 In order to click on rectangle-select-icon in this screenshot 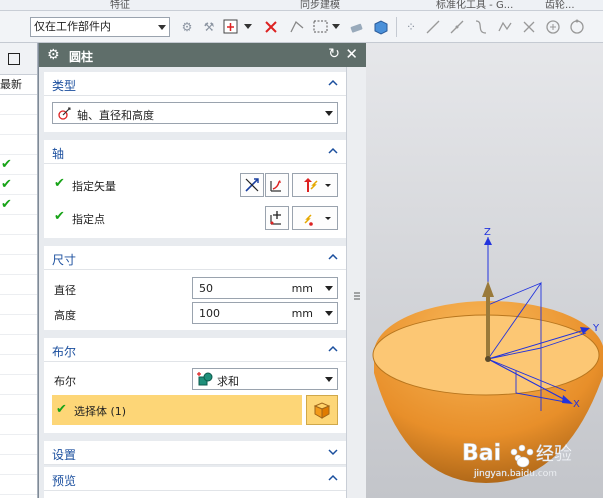, I will do `click(321, 27)`.